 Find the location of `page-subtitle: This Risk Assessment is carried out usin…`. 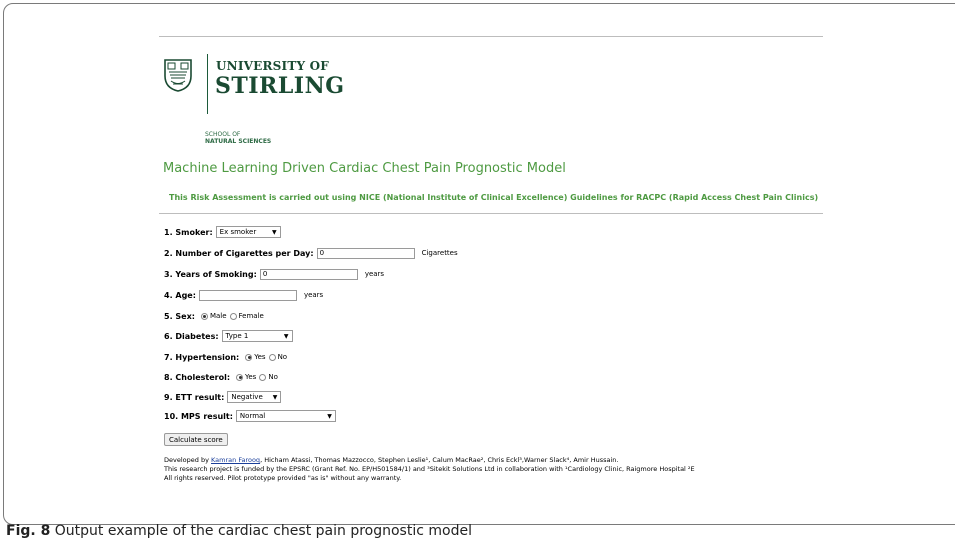

page-subtitle: This Risk Assessment is carried out usin… is located at coordinates (494, 197).